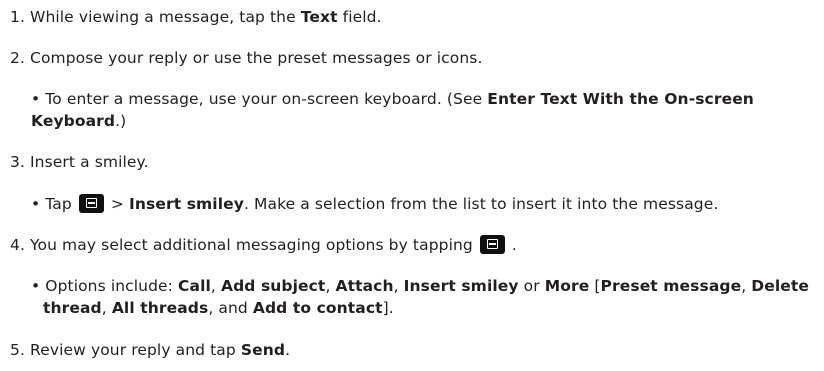  I want to click on option-delete-thread: Delete, so click(780, 286).